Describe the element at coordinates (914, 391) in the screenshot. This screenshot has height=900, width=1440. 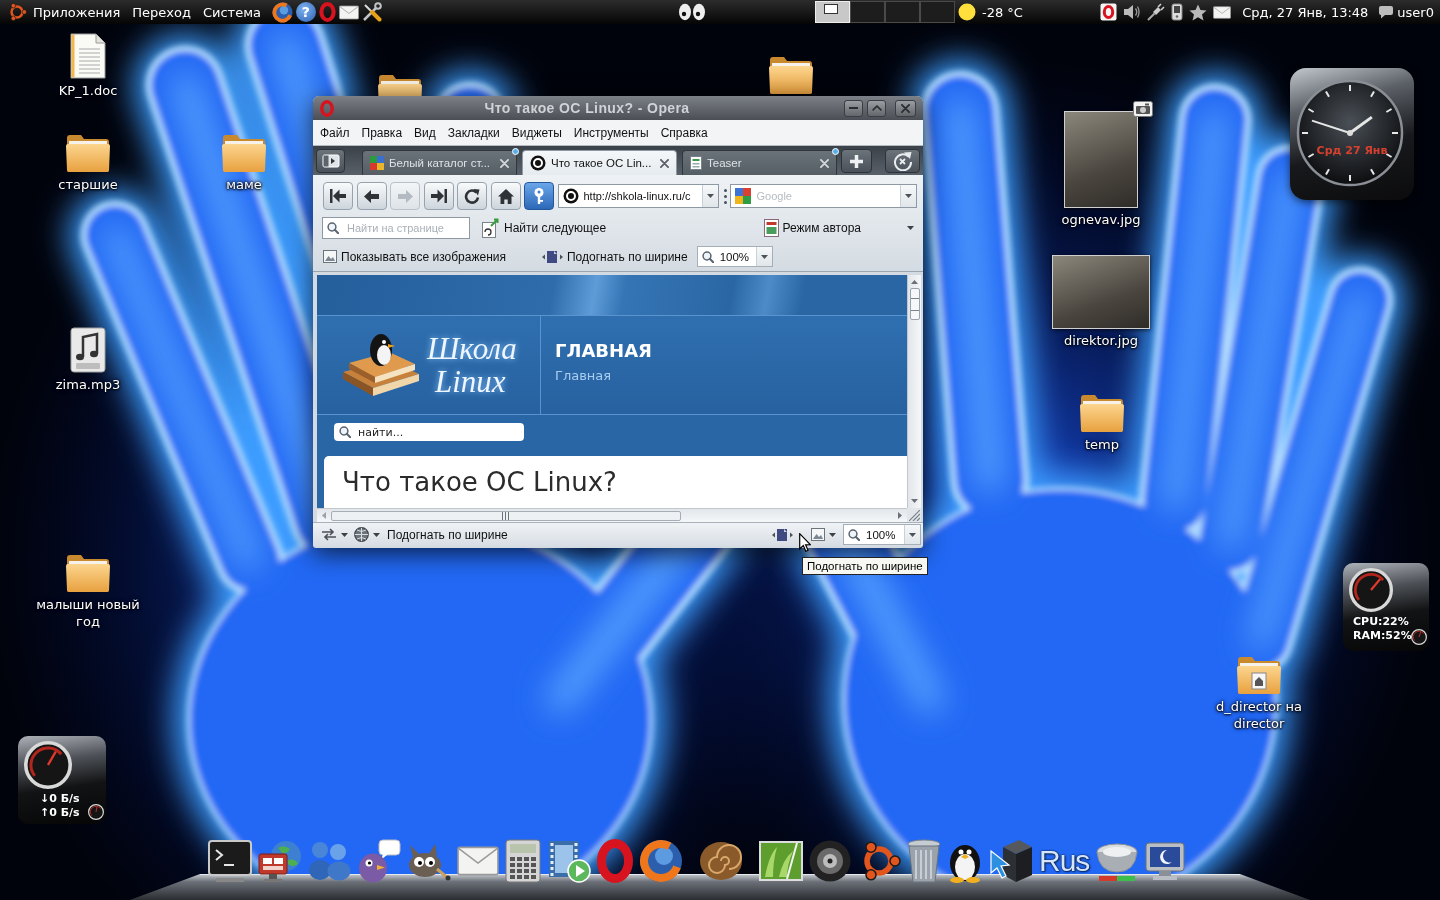
I see `vertical-scrollbar` at that location.